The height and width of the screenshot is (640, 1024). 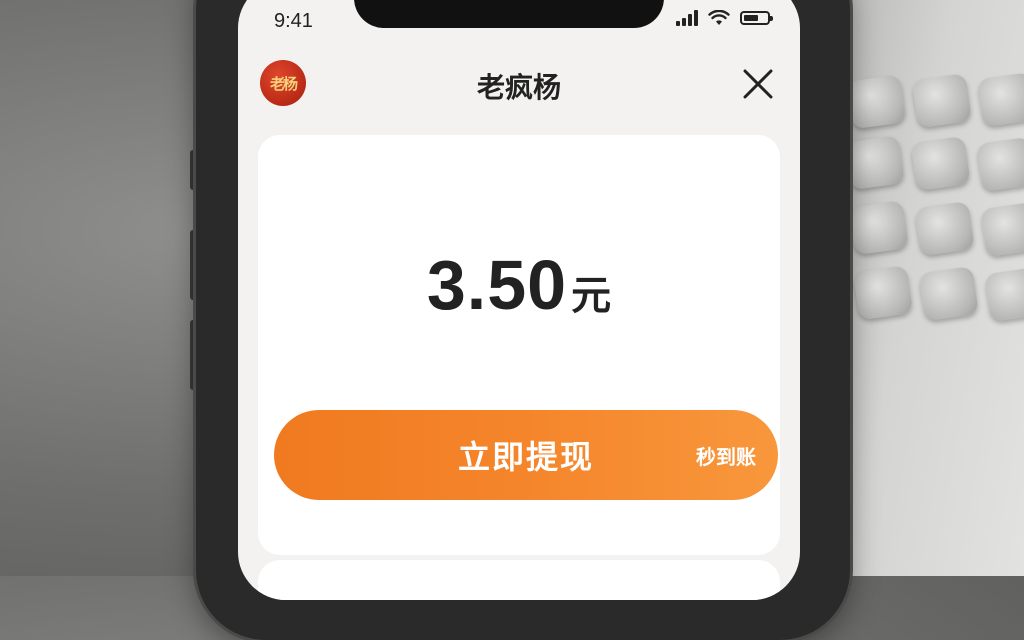 I want to click on page-title: 老疯杨, so click(x=518, y=87).